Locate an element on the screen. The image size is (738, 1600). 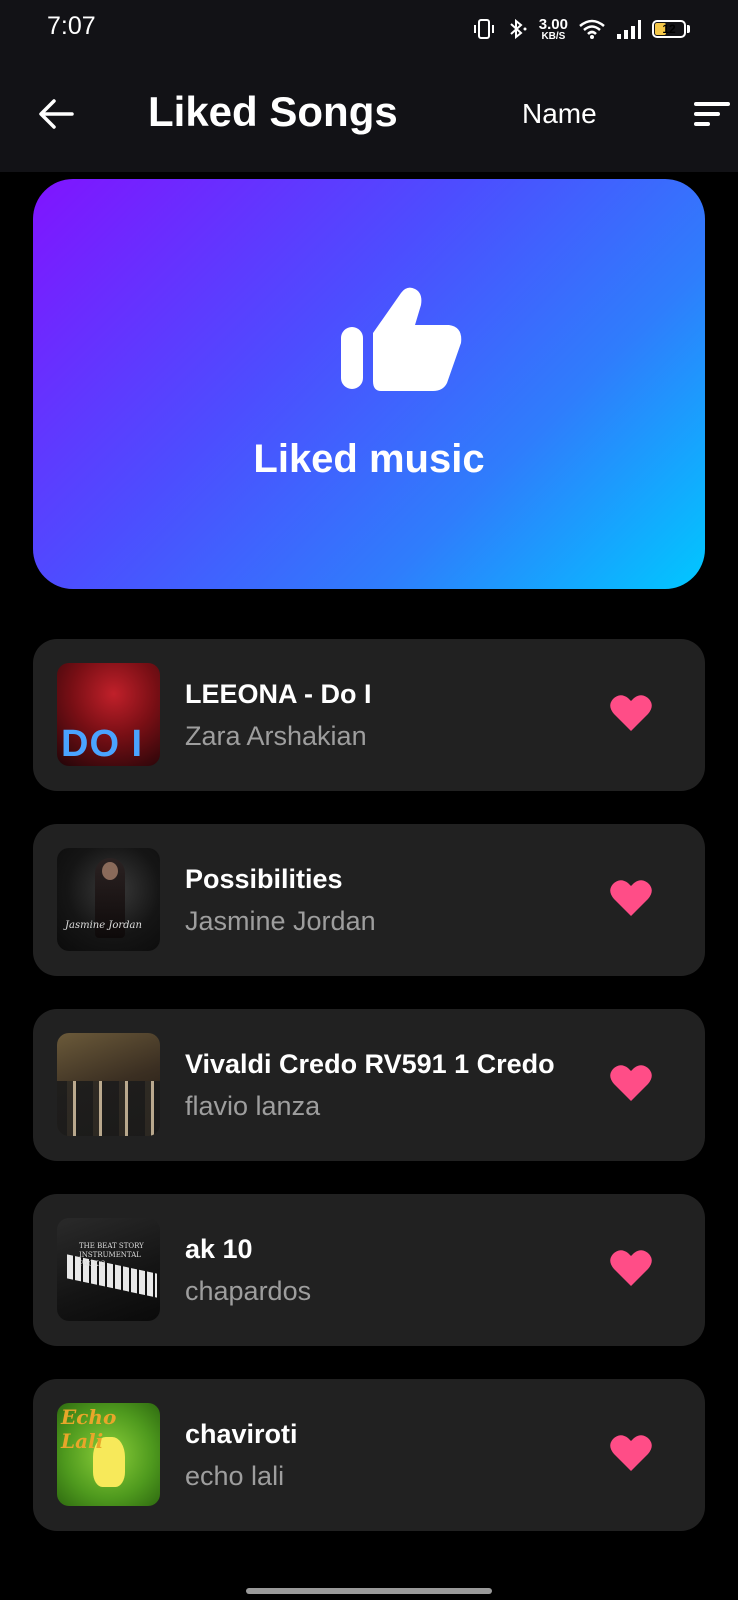
sort-lines-icon is located at coordinates (712, 114).